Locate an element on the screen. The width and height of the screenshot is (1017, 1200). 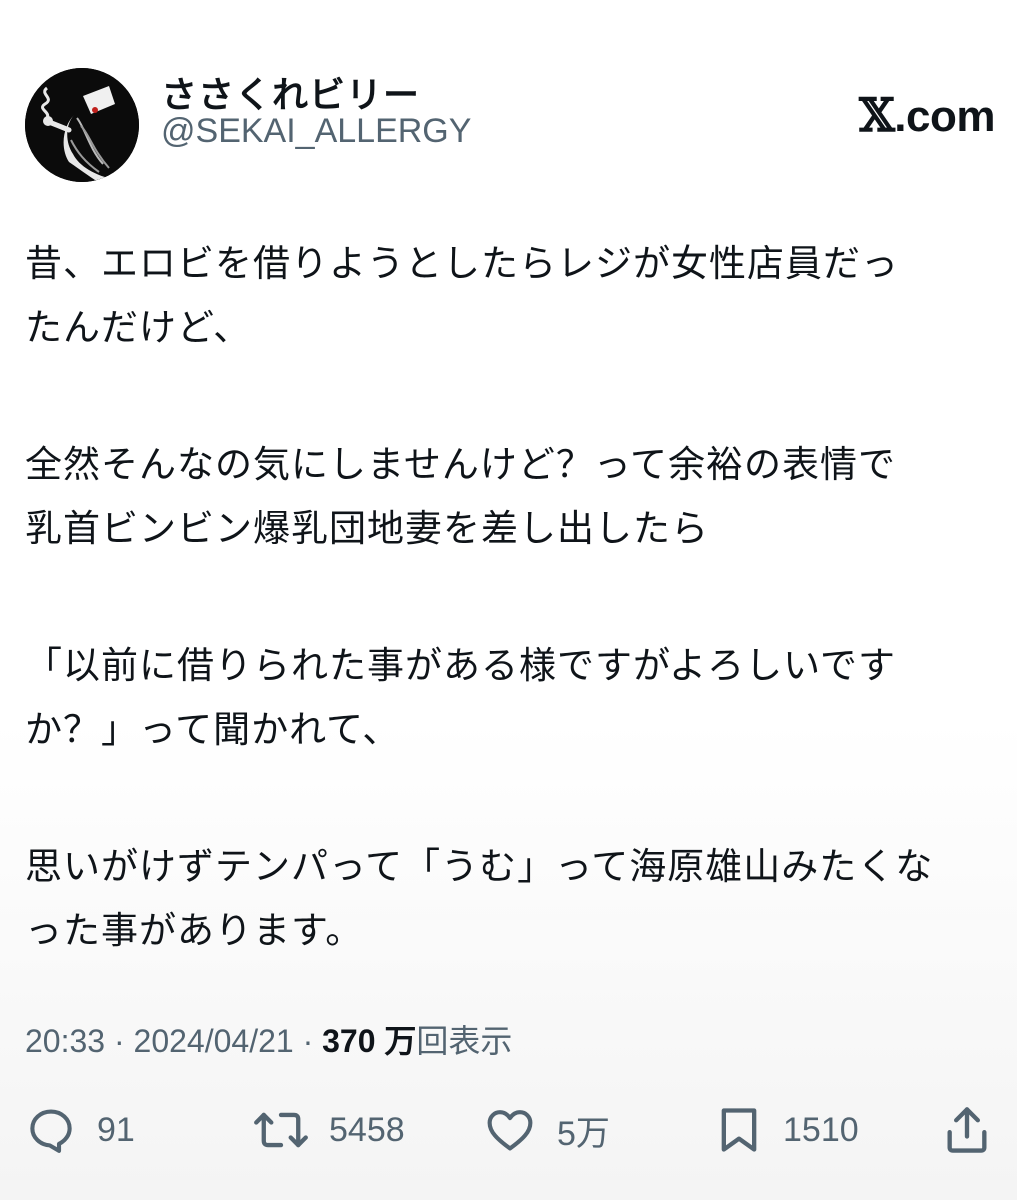
bookmark-icon is located at coordinates (739, 1130).